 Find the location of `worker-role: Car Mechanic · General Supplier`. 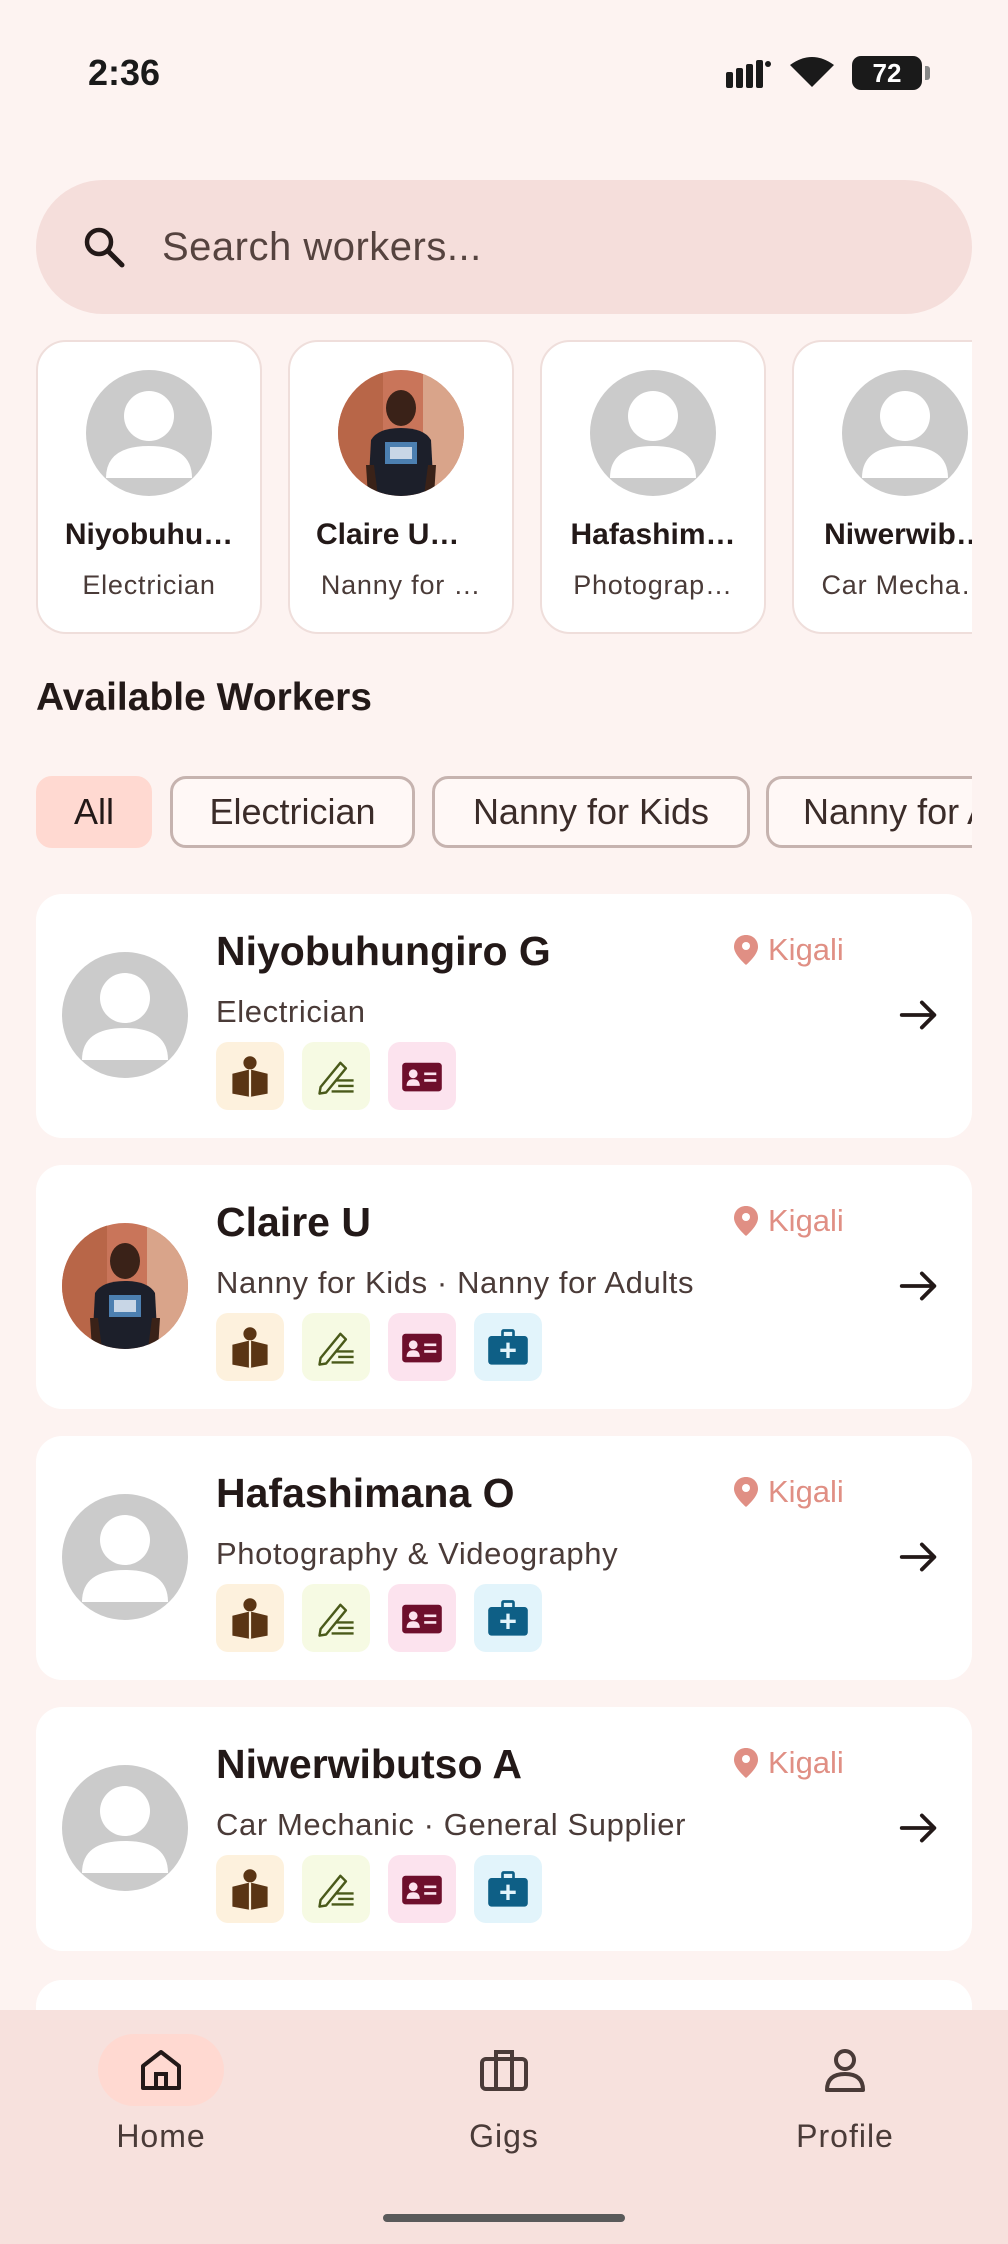

worker-role: Car Mechanic · General Supplier is located at coordinates (451, 1824).